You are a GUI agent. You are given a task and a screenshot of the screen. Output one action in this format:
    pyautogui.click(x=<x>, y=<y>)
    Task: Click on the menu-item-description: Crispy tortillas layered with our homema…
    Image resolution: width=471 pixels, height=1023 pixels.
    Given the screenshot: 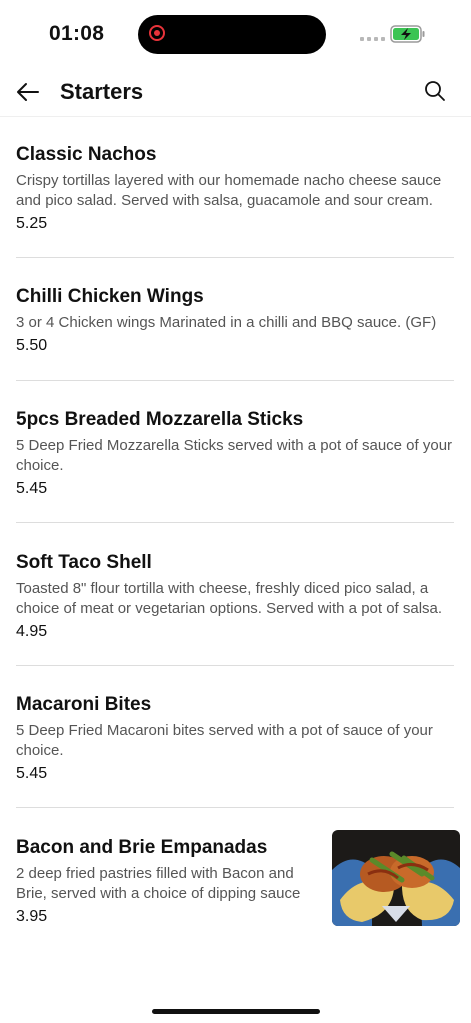 What is the action you would take?
    pyautogui.click(x=229, y=190)
    